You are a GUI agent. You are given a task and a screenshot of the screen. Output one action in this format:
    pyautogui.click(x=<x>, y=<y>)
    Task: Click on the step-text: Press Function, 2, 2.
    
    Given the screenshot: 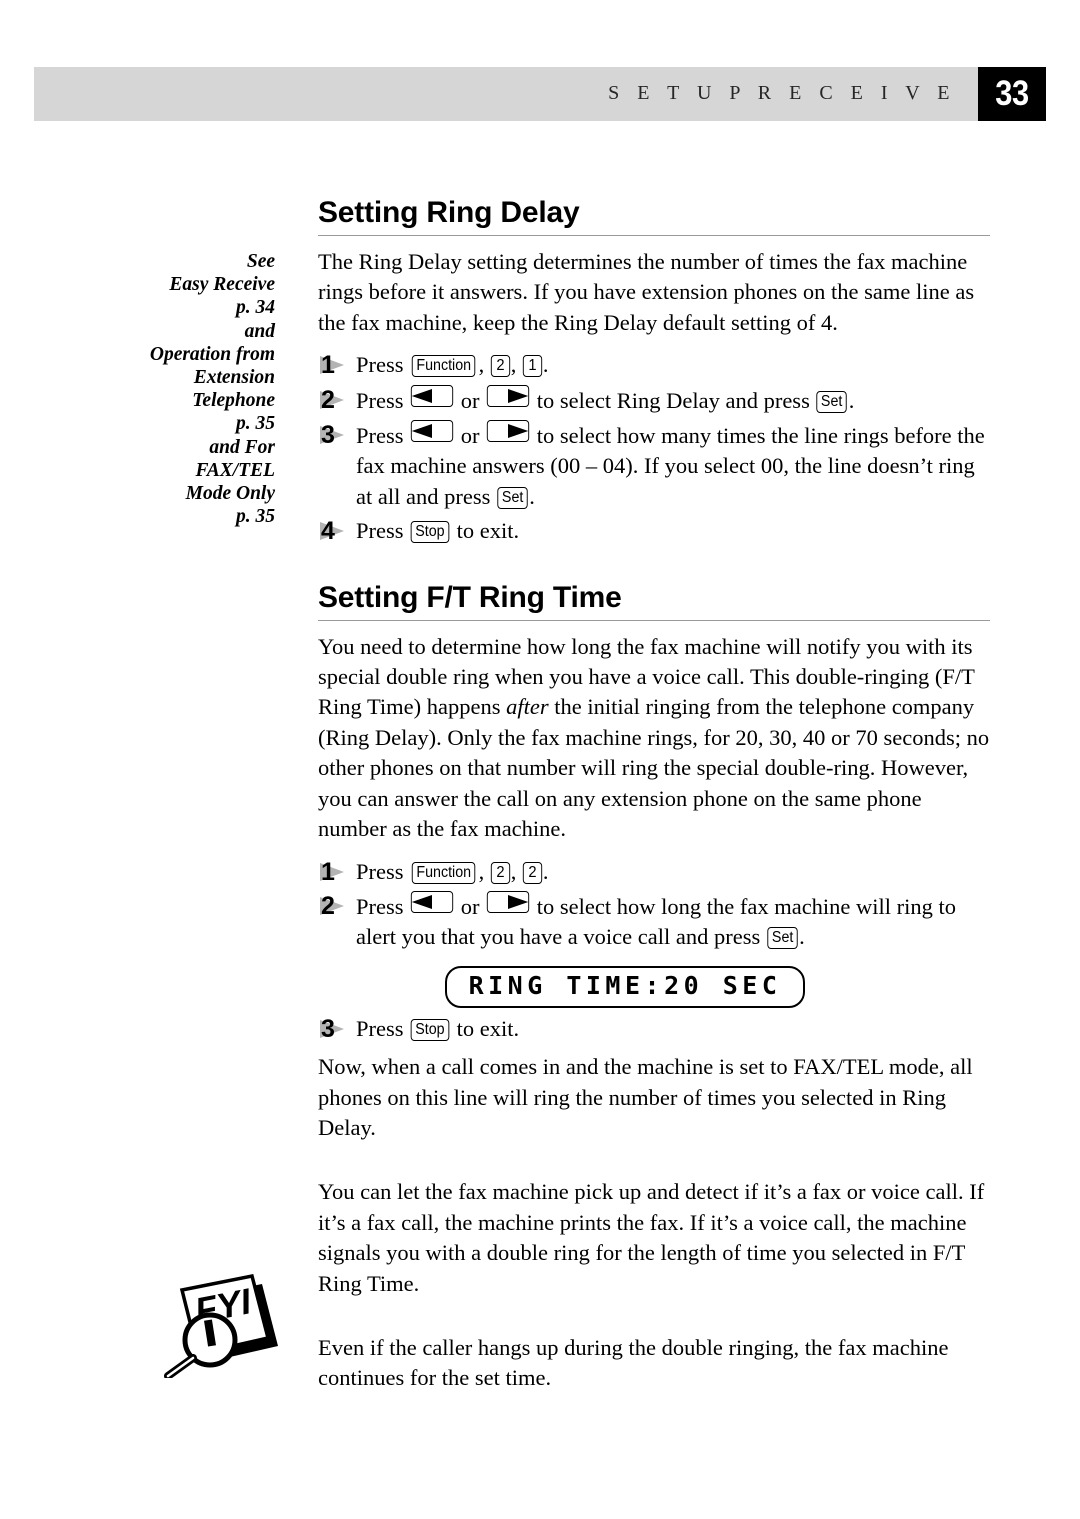 What is the action you would take?
    pyautogui.click(x=673, y=872)
    